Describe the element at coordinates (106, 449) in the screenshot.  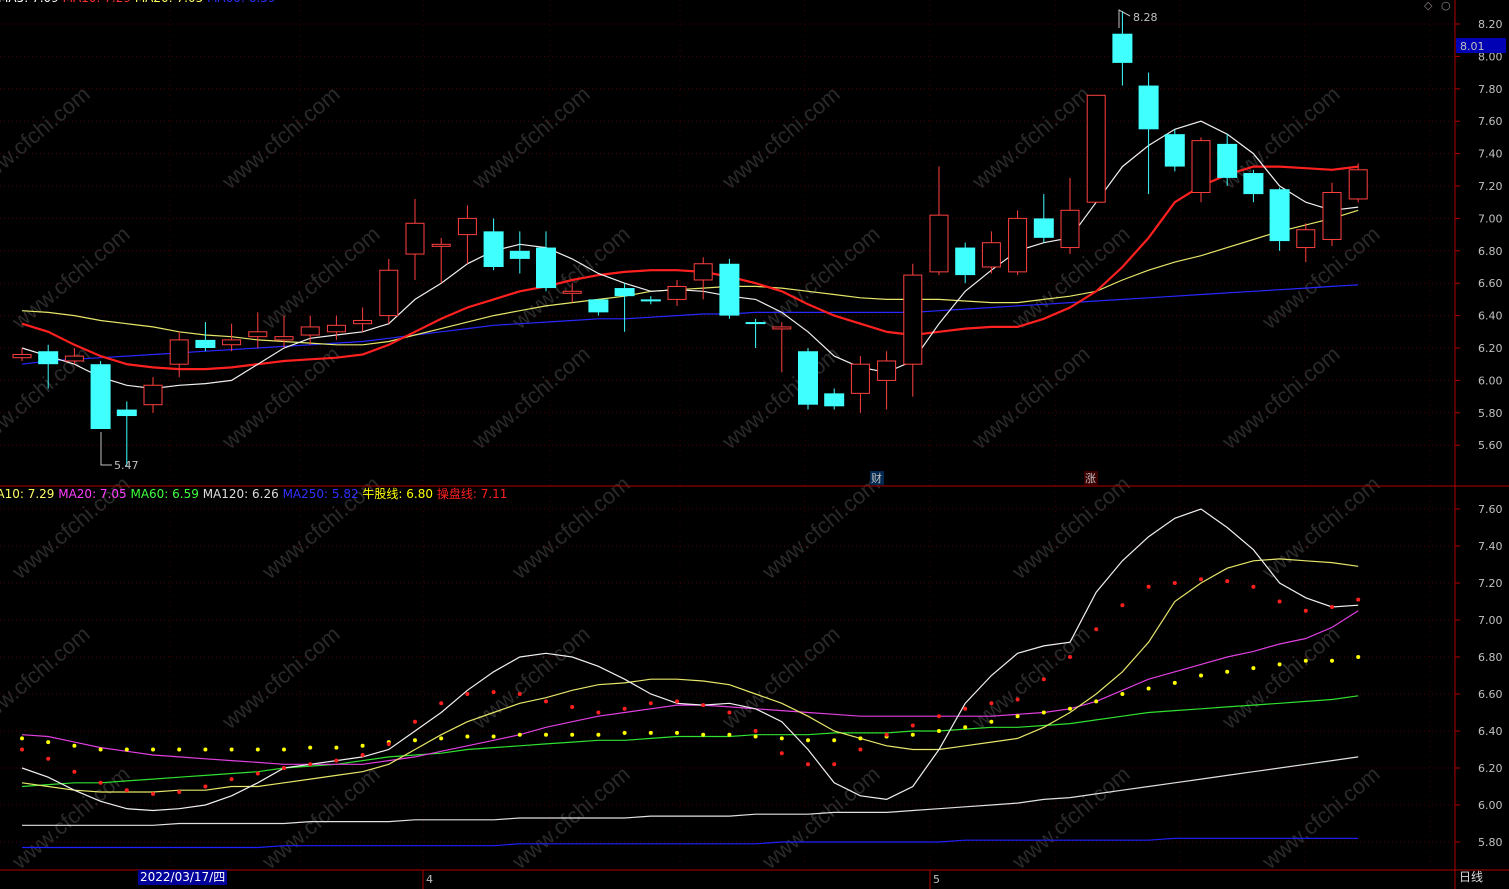
I see `low-leader` at that location.